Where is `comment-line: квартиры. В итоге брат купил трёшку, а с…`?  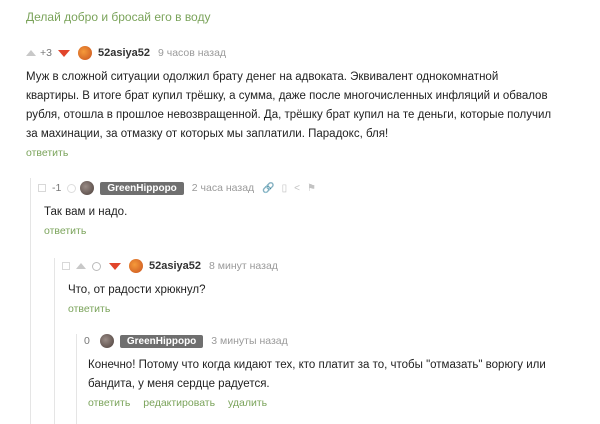 comment-line: квартиры. В итоге брат купил трёшку, а с… is located at coordinates (287, 96).